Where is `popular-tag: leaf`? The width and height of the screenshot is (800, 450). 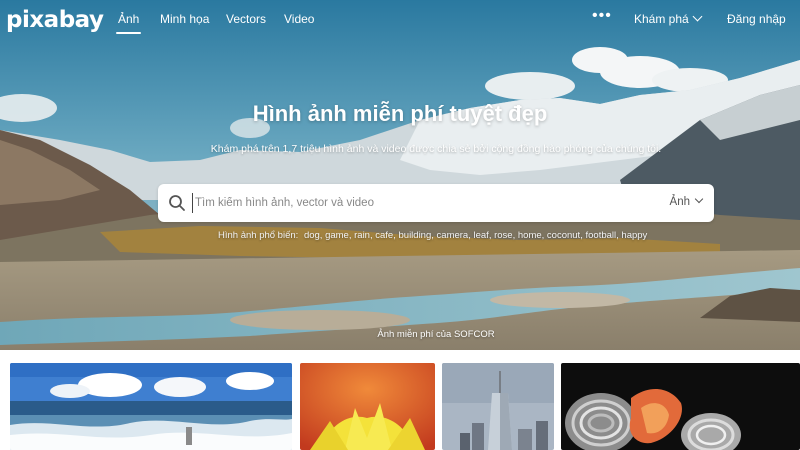 popular-tag: leaf is located at coordinates (481, 235).